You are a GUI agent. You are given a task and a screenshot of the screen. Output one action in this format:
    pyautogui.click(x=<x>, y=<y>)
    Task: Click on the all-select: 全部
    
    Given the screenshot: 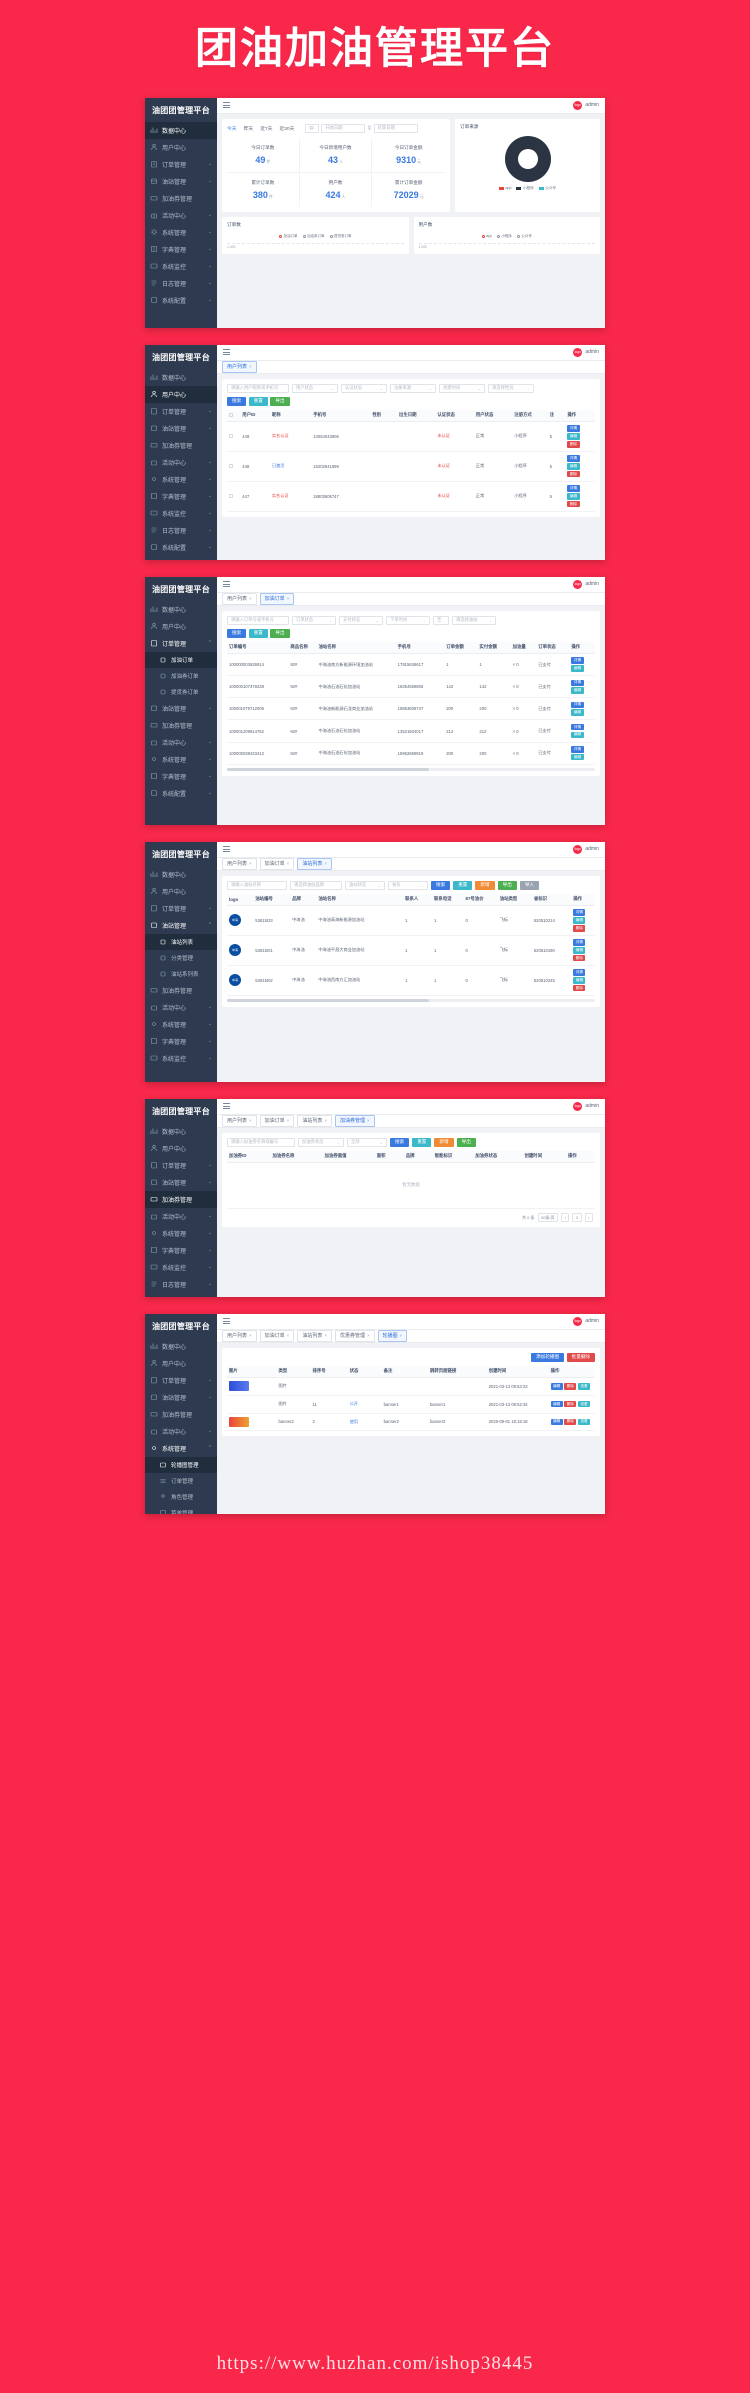 What is the action you would take?
    pyautogui.click(x=367, y=1142)
    